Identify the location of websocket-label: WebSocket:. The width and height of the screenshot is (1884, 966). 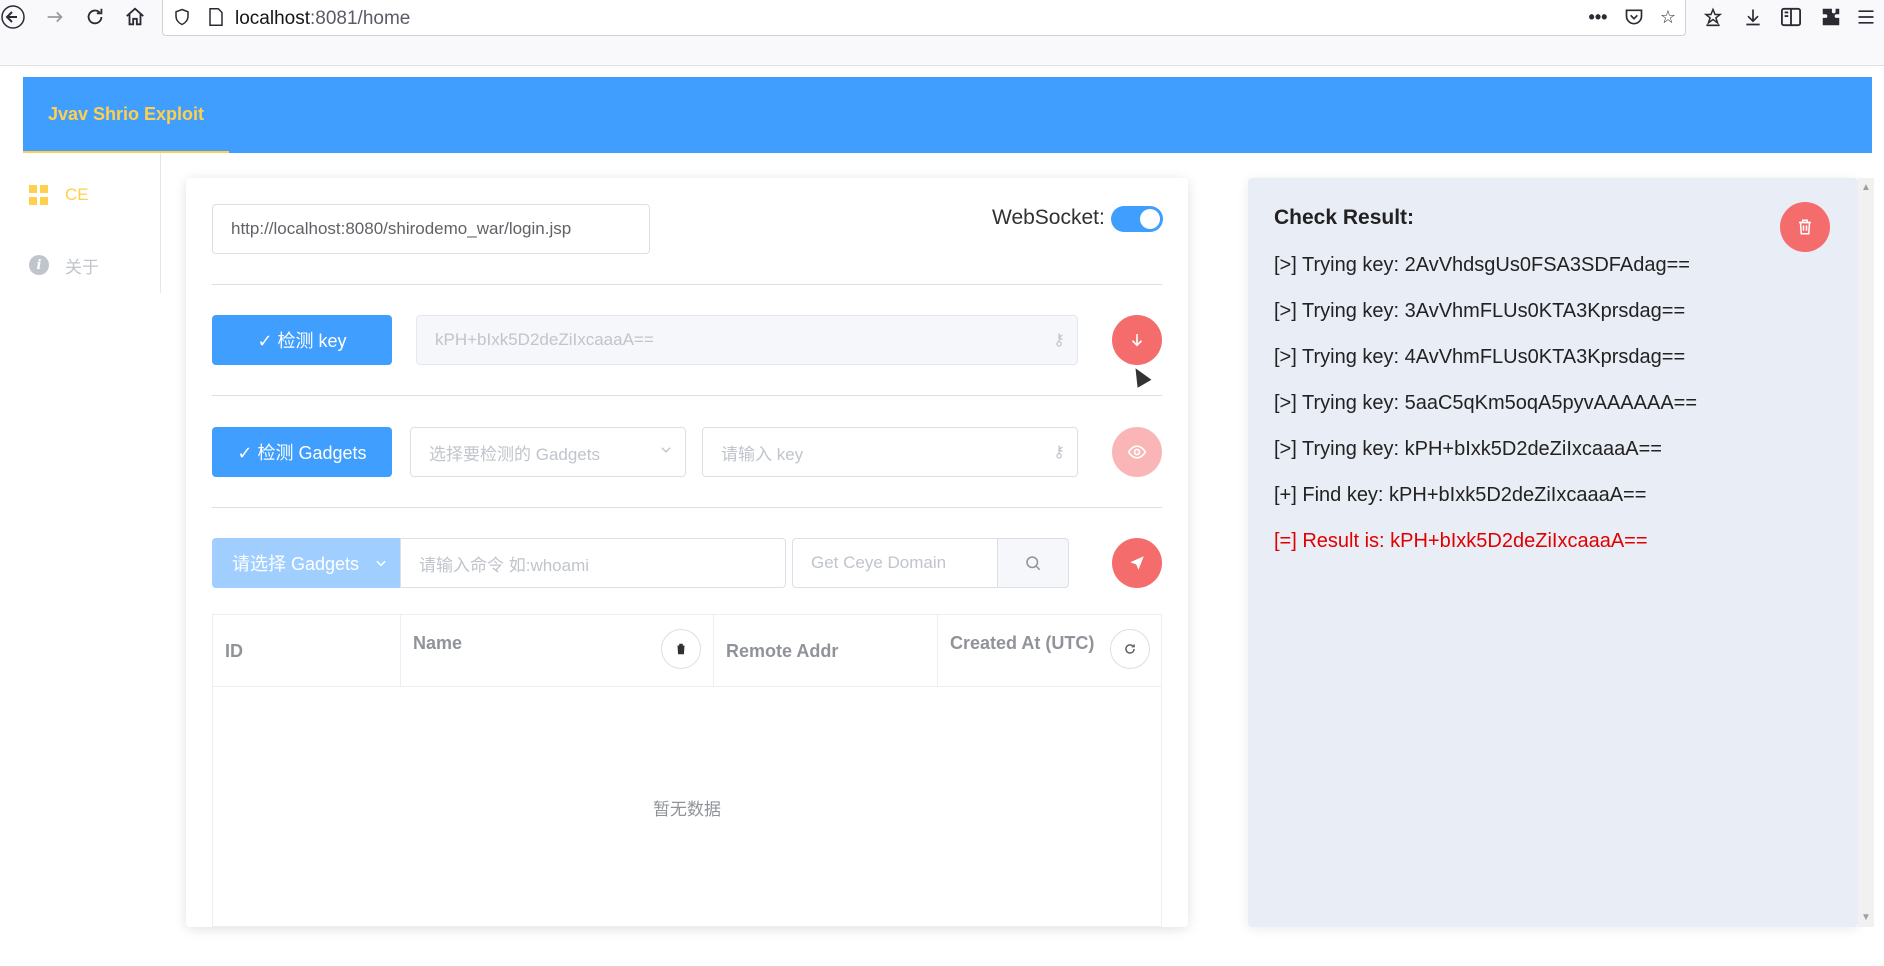
(1048, 217).